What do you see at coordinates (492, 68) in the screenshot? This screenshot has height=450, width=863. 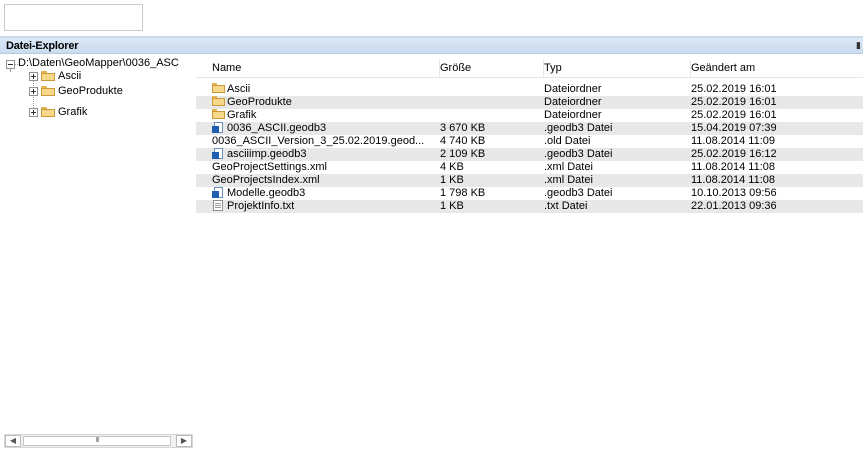 I see `column-header-size: Größe` at bounding box center [492, 68].